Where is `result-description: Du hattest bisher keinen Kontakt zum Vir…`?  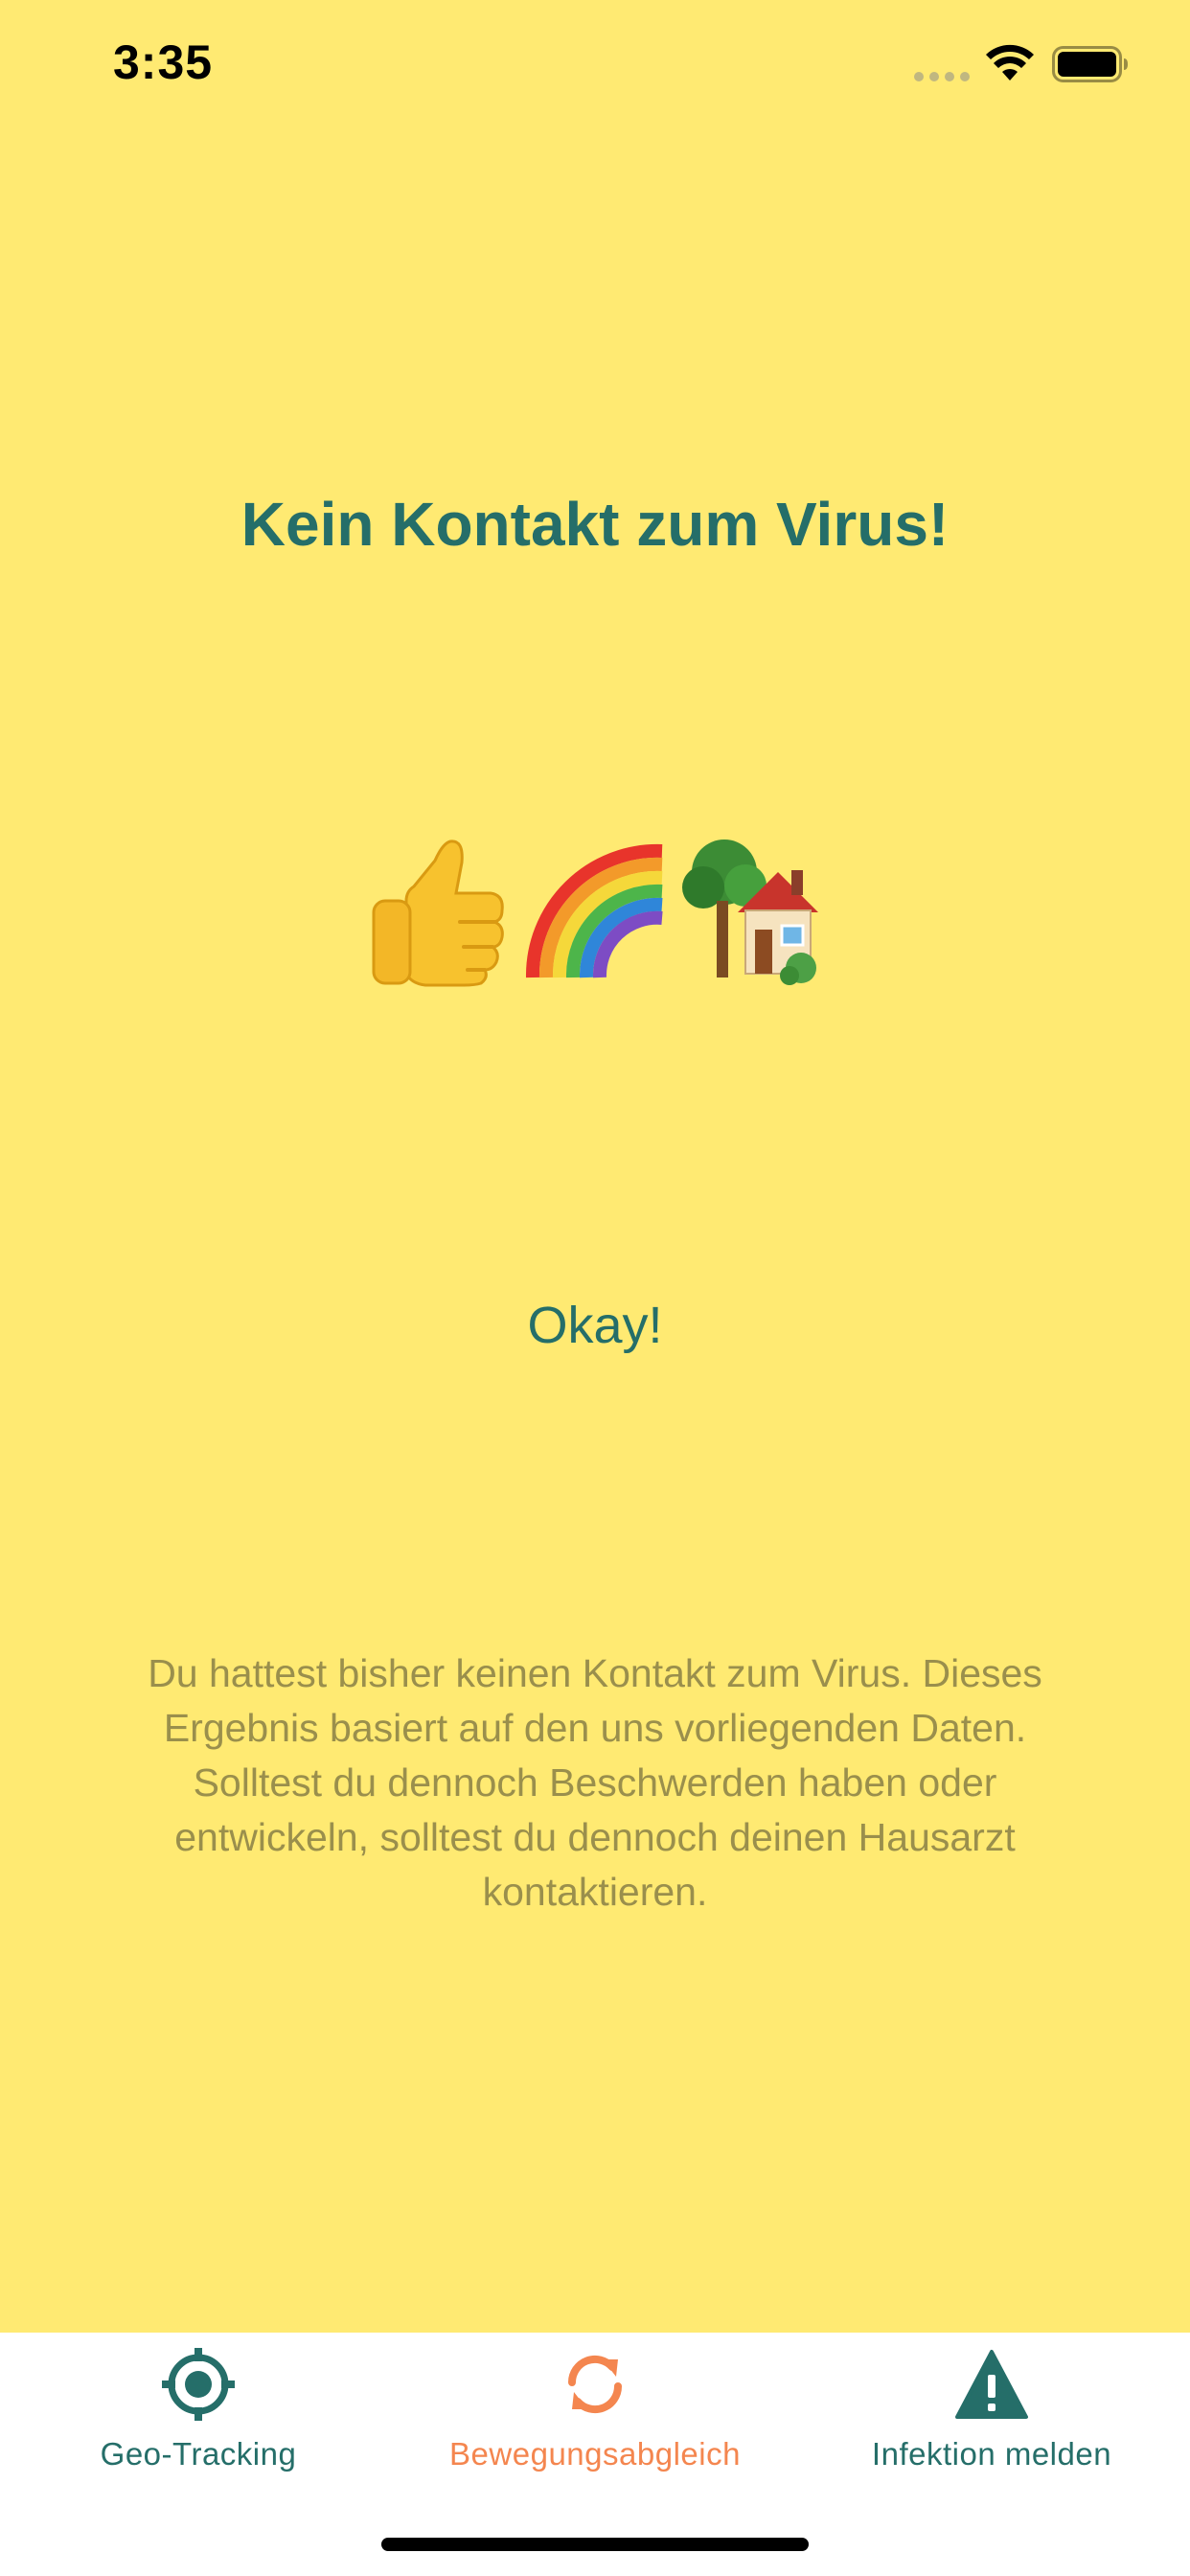 result-description: Du hattest bisher keinen Kontakt zum Vir… is located at coordinates (595, 1782).